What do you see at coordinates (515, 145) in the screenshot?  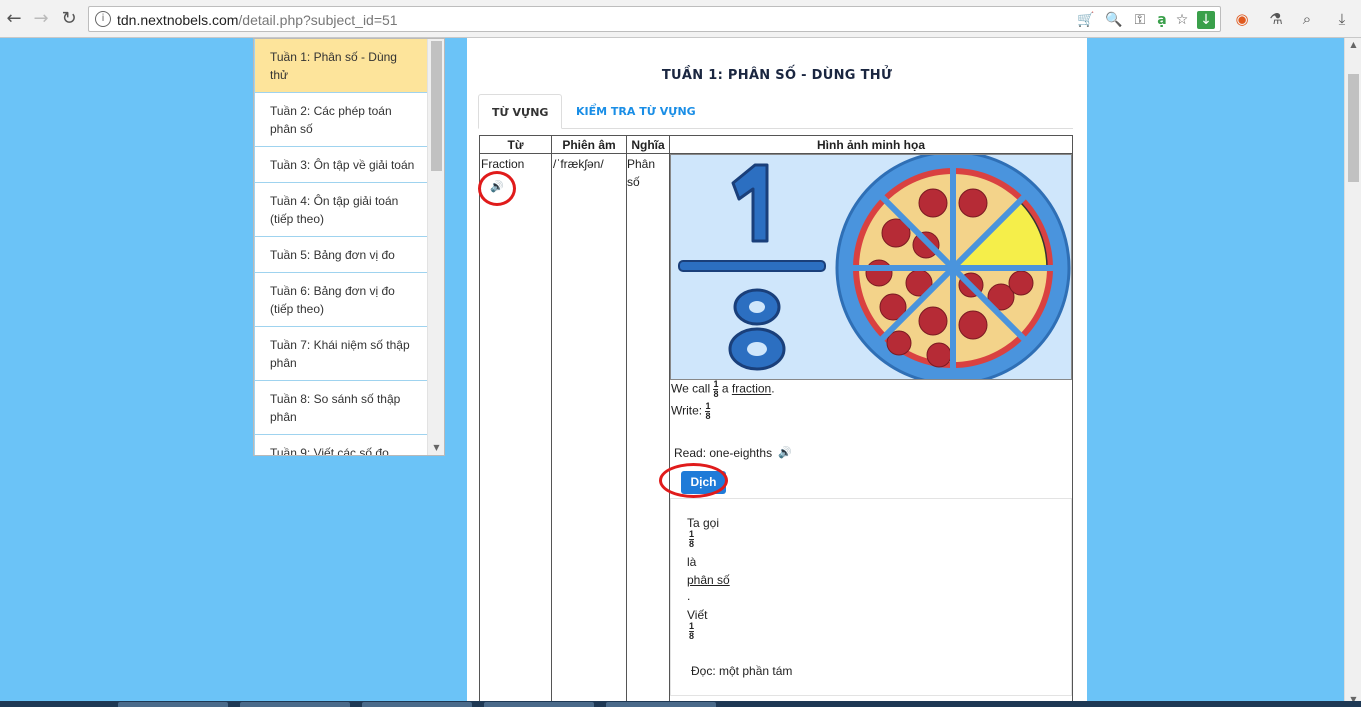 I see `header-word: Từ` at bounding box center [515, 145].